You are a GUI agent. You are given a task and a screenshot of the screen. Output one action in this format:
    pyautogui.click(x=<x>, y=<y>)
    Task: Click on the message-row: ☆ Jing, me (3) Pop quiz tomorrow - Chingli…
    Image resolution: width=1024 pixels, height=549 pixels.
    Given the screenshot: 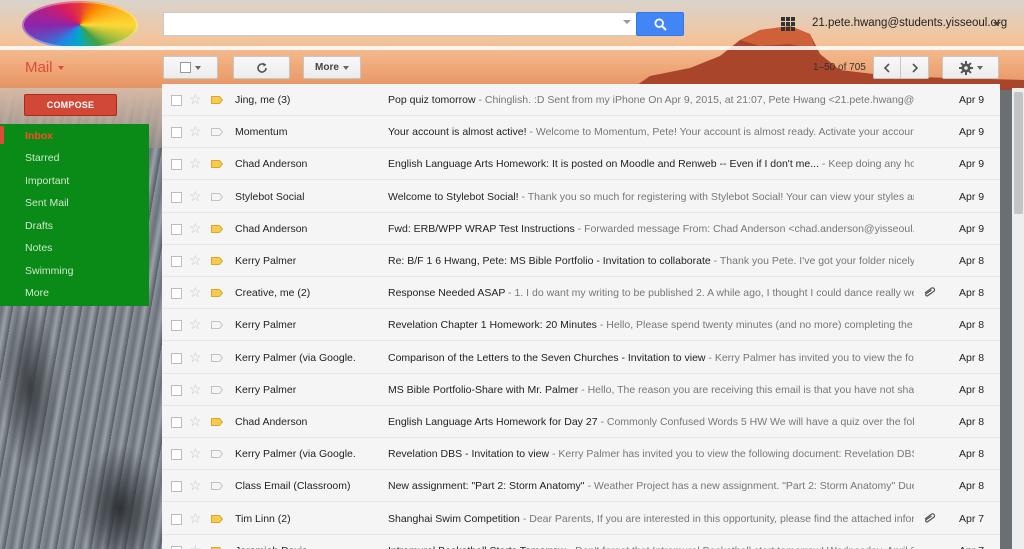 What is the action you would take?
    pyautogui.click(x=581, y=100)
    